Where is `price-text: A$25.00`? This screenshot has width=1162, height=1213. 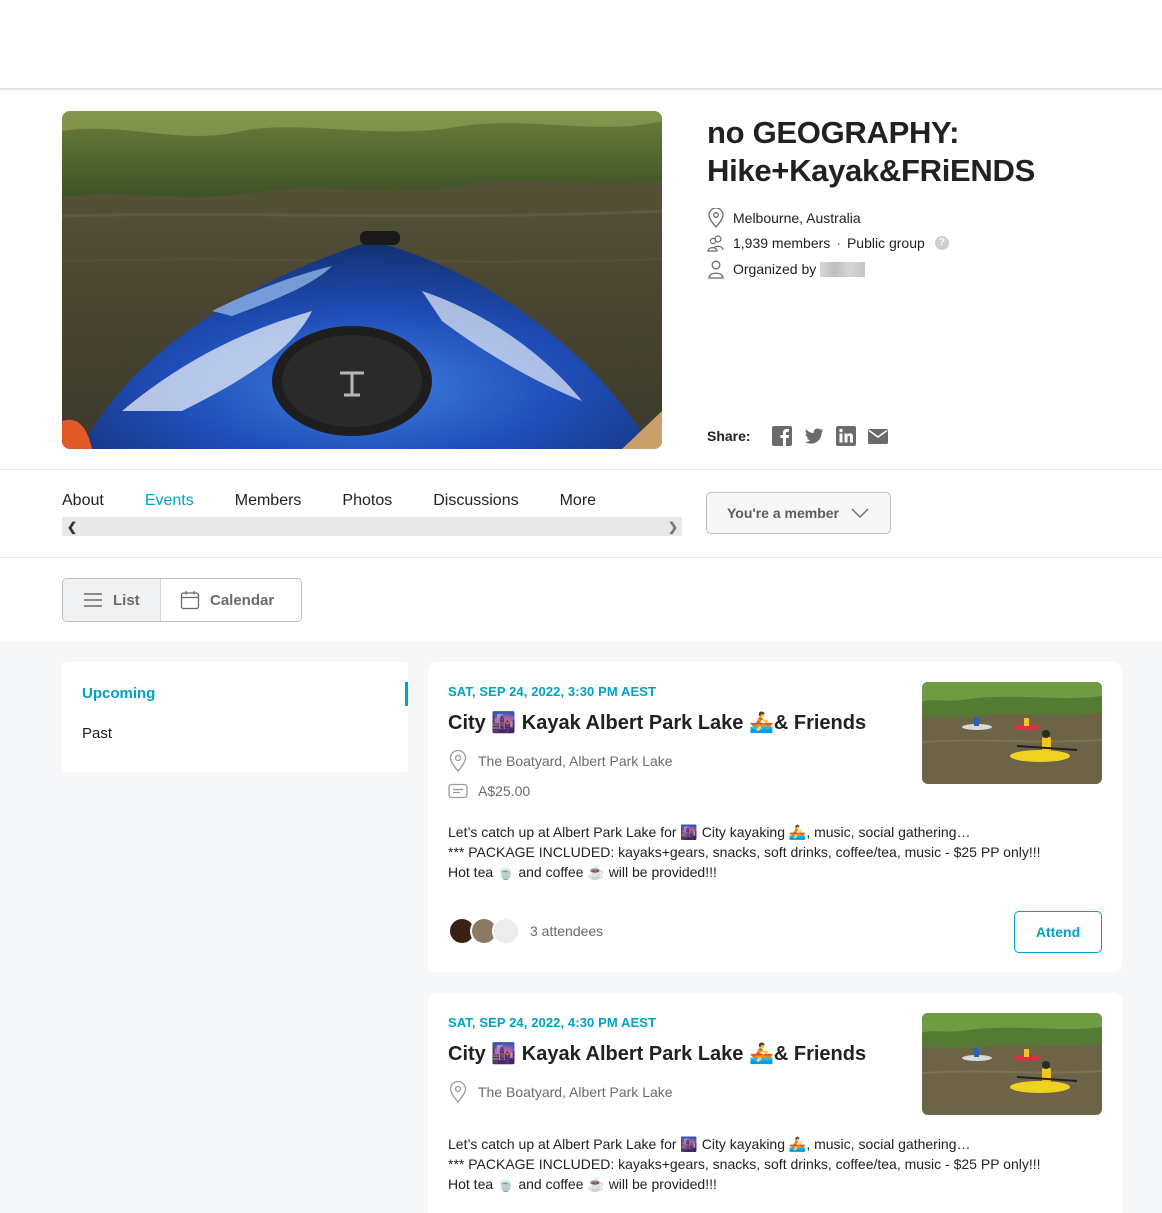
price-text: A$25.00 is located at coordinates (504, 791).